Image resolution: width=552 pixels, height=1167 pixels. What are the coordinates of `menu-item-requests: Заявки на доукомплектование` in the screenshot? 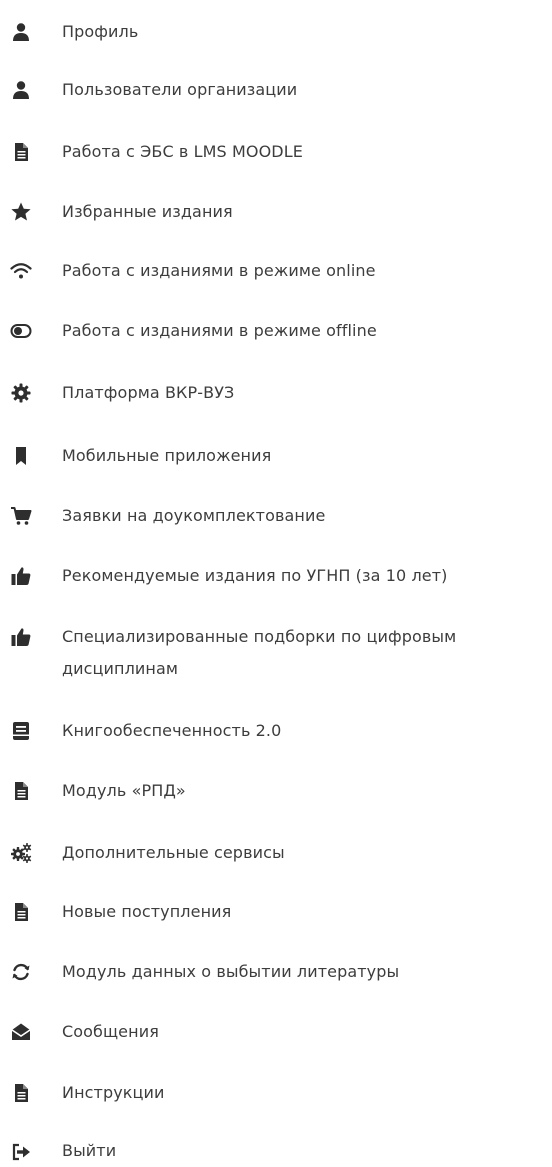 It's located at (276, 516).